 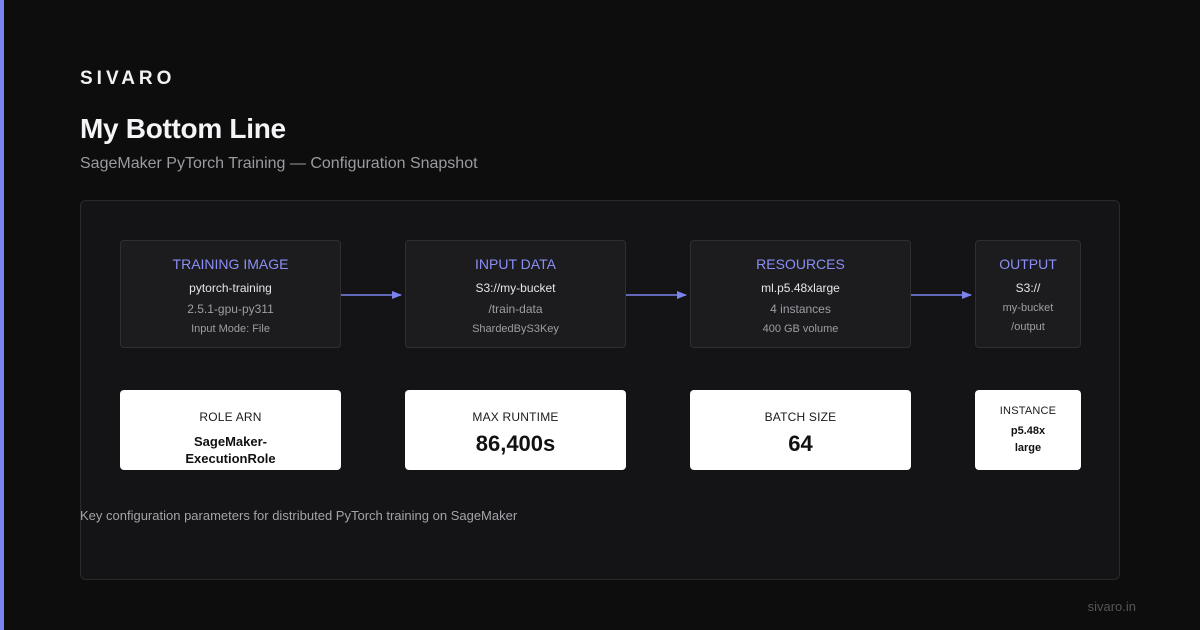 What do you see at coordinates (800, 288) in the screenshot?
I see `node-line: ml.p5.48xlarge` at bounding box center [800, 288].